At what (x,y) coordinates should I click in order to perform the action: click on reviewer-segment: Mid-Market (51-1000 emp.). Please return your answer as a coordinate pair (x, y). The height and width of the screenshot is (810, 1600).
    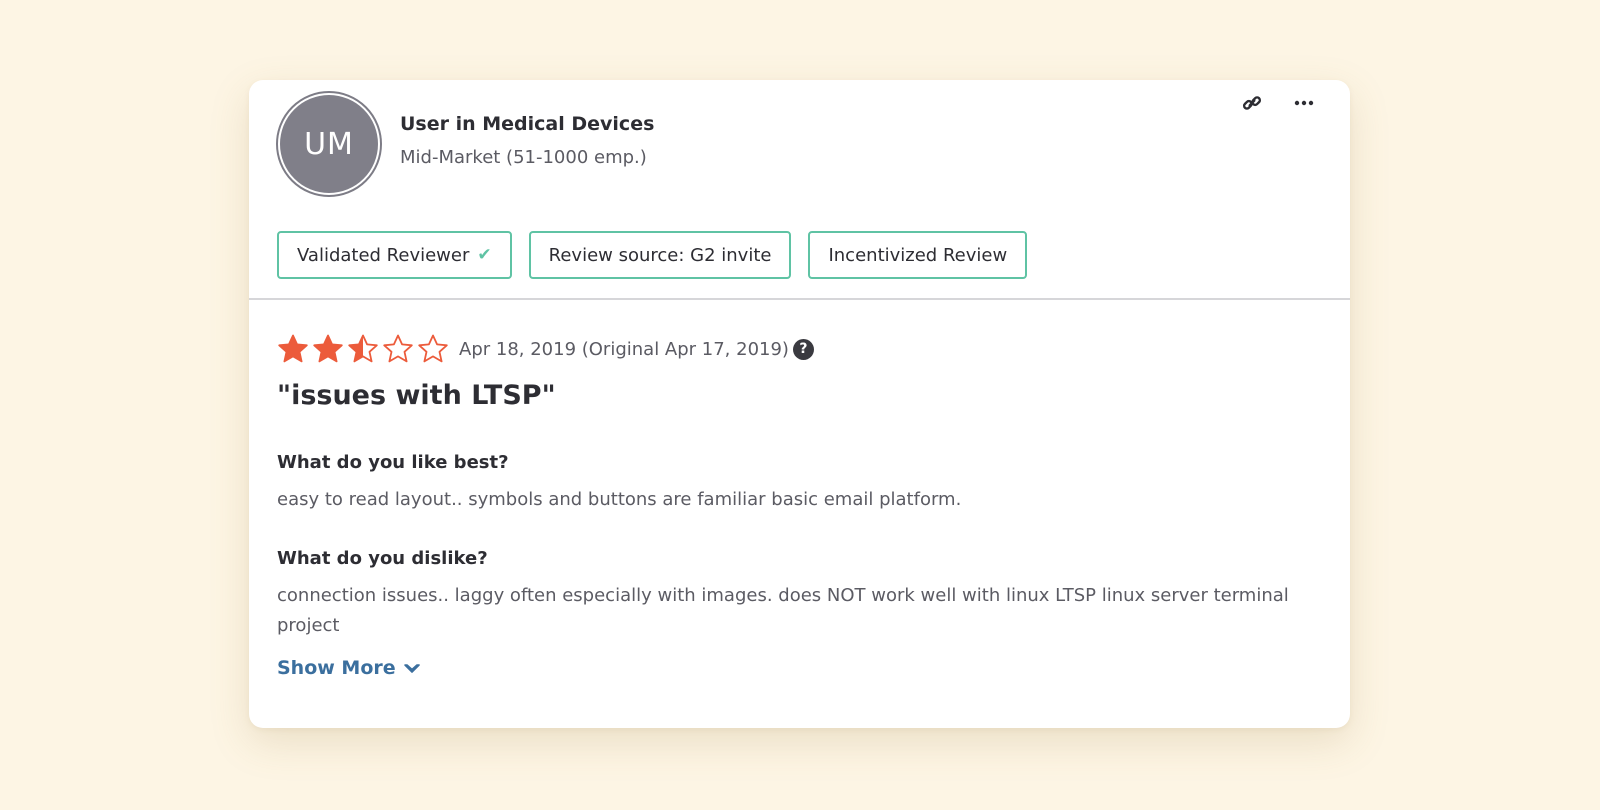
    Looking at the image, I should click on (523, 157).